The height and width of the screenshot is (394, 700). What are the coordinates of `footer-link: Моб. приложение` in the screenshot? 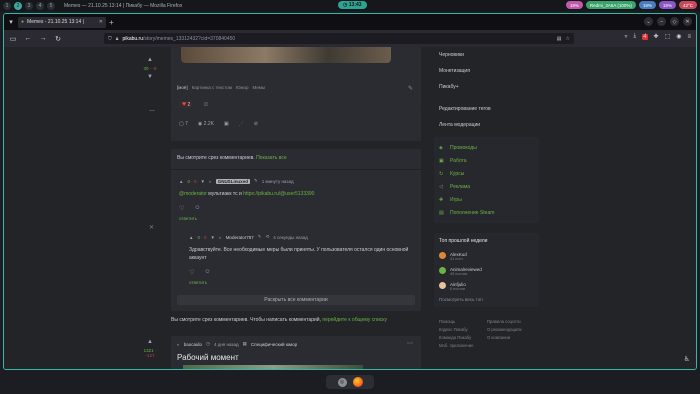 It's located at (463, 345).